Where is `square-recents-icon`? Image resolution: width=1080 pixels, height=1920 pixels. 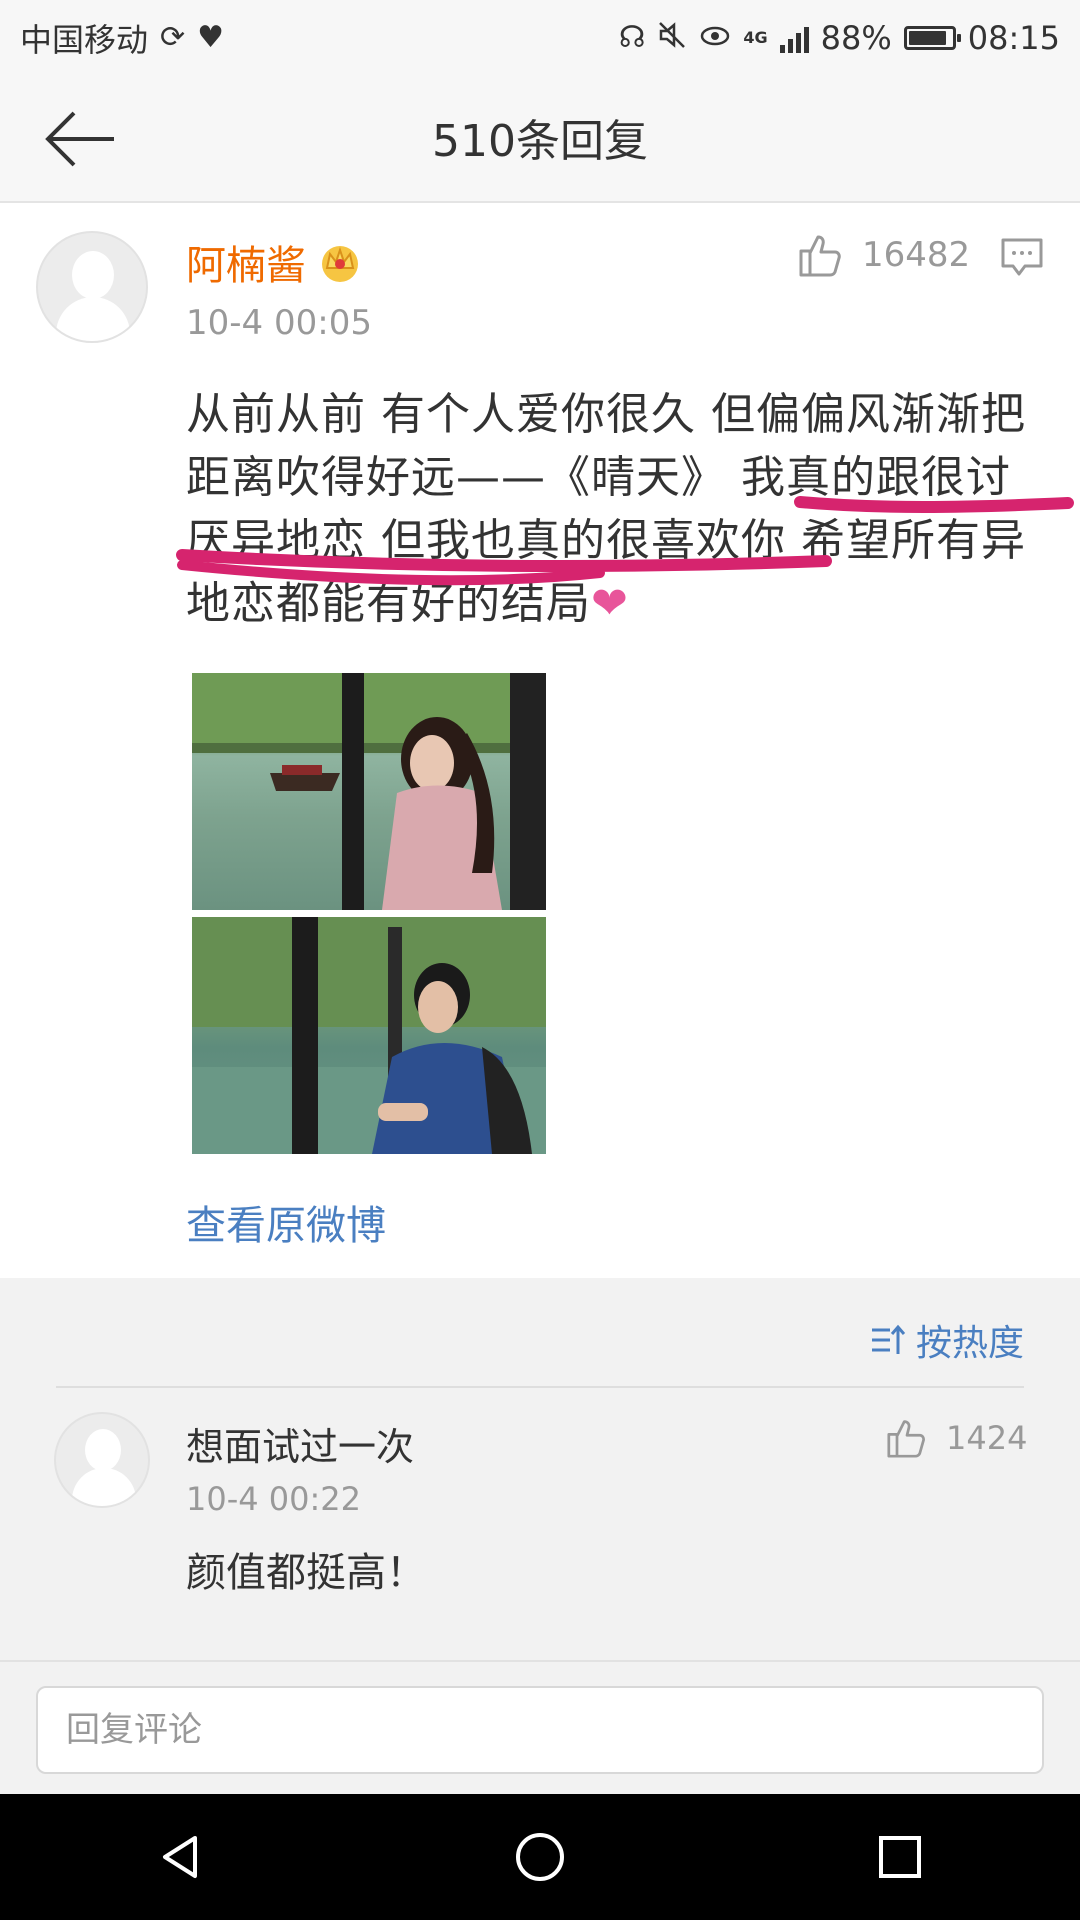 square-recents-icon is located at coordinates (900, 1857).